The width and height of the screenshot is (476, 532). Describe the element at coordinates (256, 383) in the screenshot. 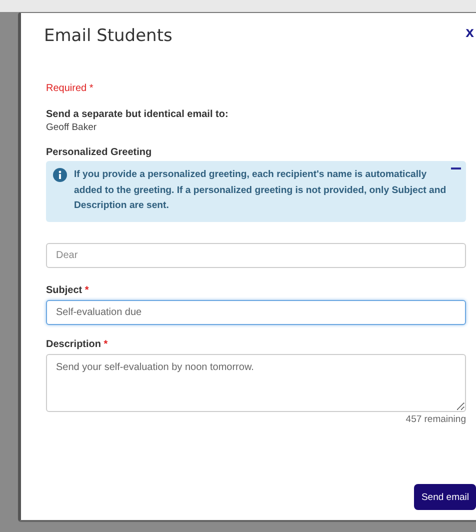

I see `description-field: Send your self-evaluation by noon tomorrow.` at that location.